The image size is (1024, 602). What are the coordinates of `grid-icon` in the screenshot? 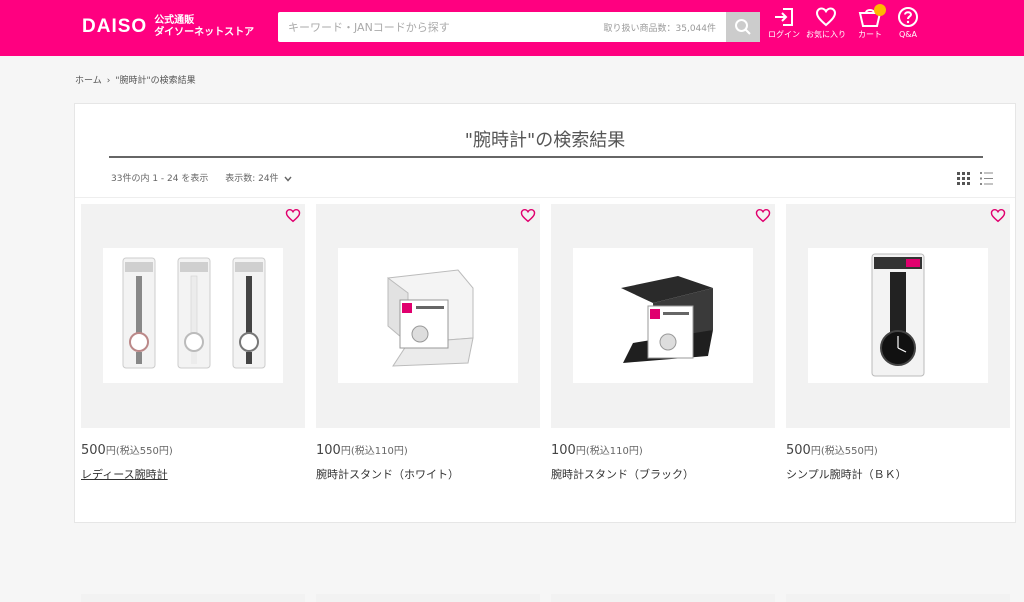 It's located at (963, 178).